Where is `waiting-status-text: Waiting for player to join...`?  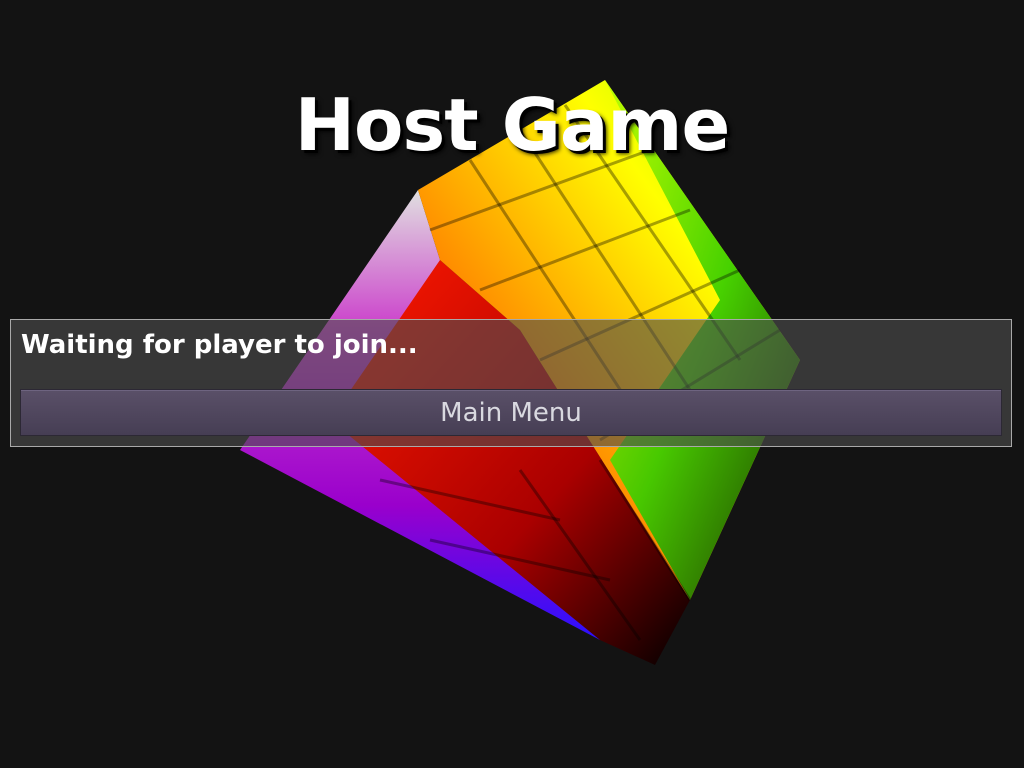
waiting-status-text: Waiting for player to join... is located at coordinates (219, 345).